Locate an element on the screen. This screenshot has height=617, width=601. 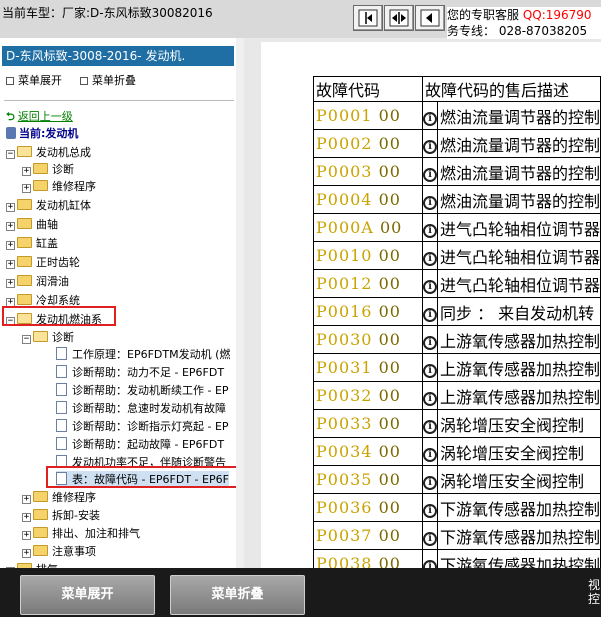
expand-icon is located at coordinates (10, 81).